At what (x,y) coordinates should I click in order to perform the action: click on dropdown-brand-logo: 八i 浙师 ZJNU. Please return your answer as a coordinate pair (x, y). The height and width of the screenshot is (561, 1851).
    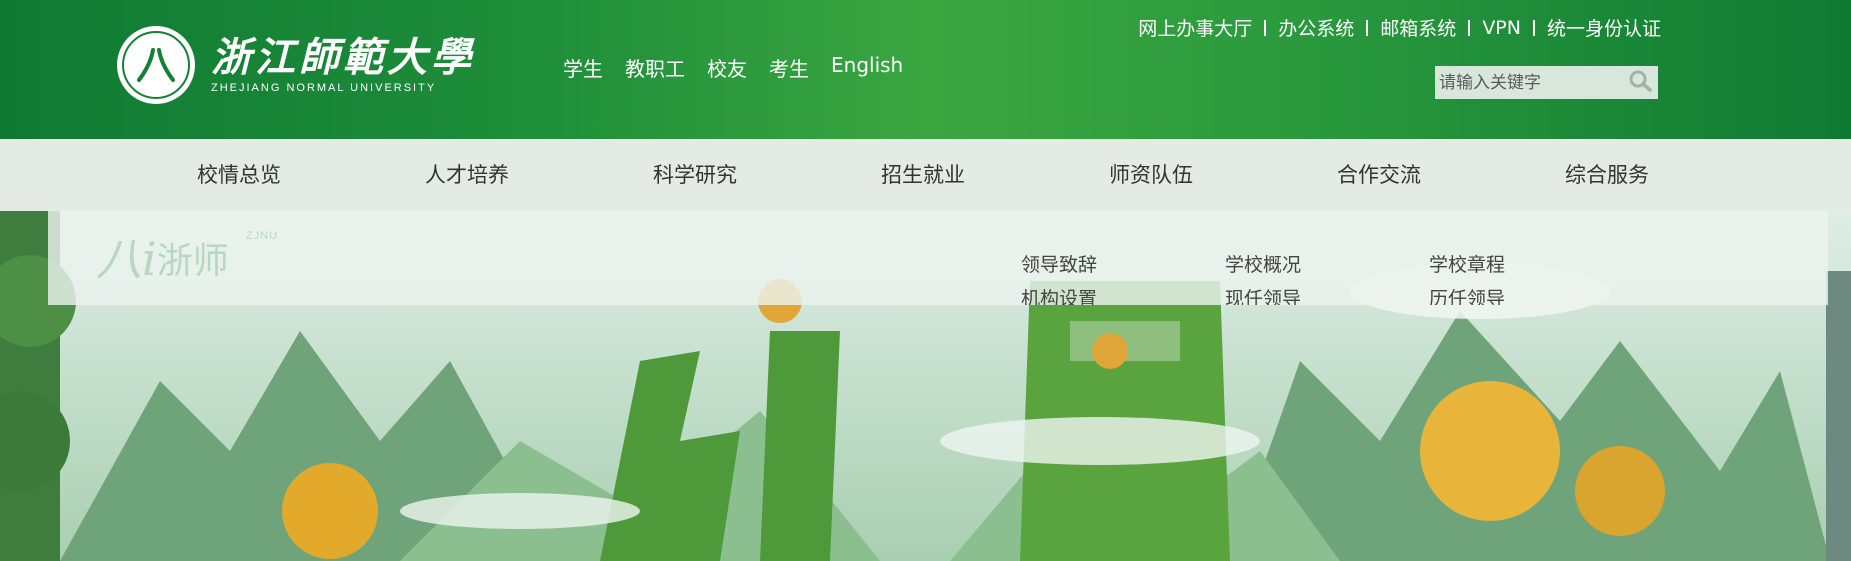
    Looking at the image, I should click on (186, 258).